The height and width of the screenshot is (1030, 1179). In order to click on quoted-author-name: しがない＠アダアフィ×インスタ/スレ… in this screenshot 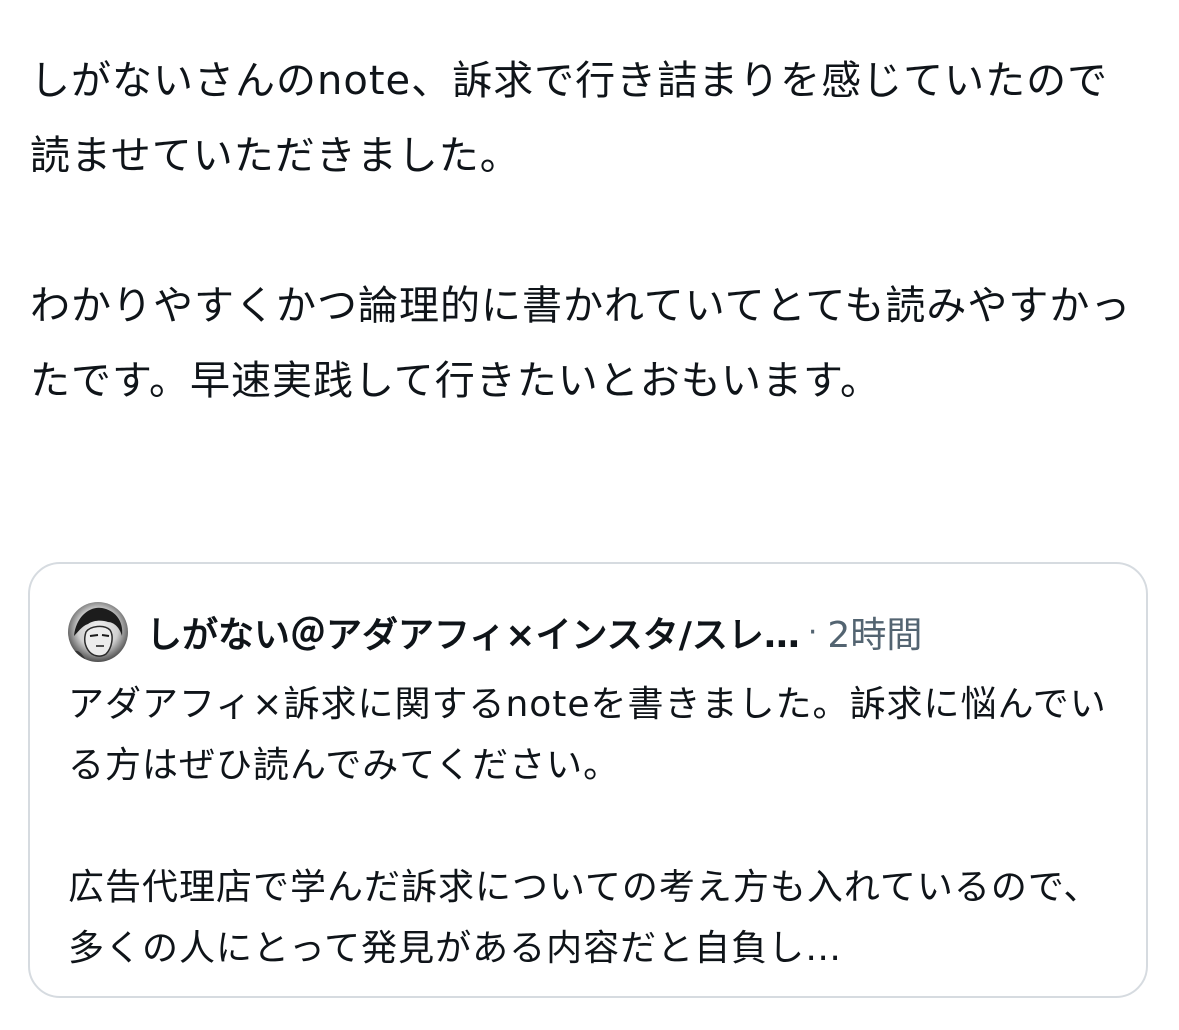, I will do `click(473, 632)`.